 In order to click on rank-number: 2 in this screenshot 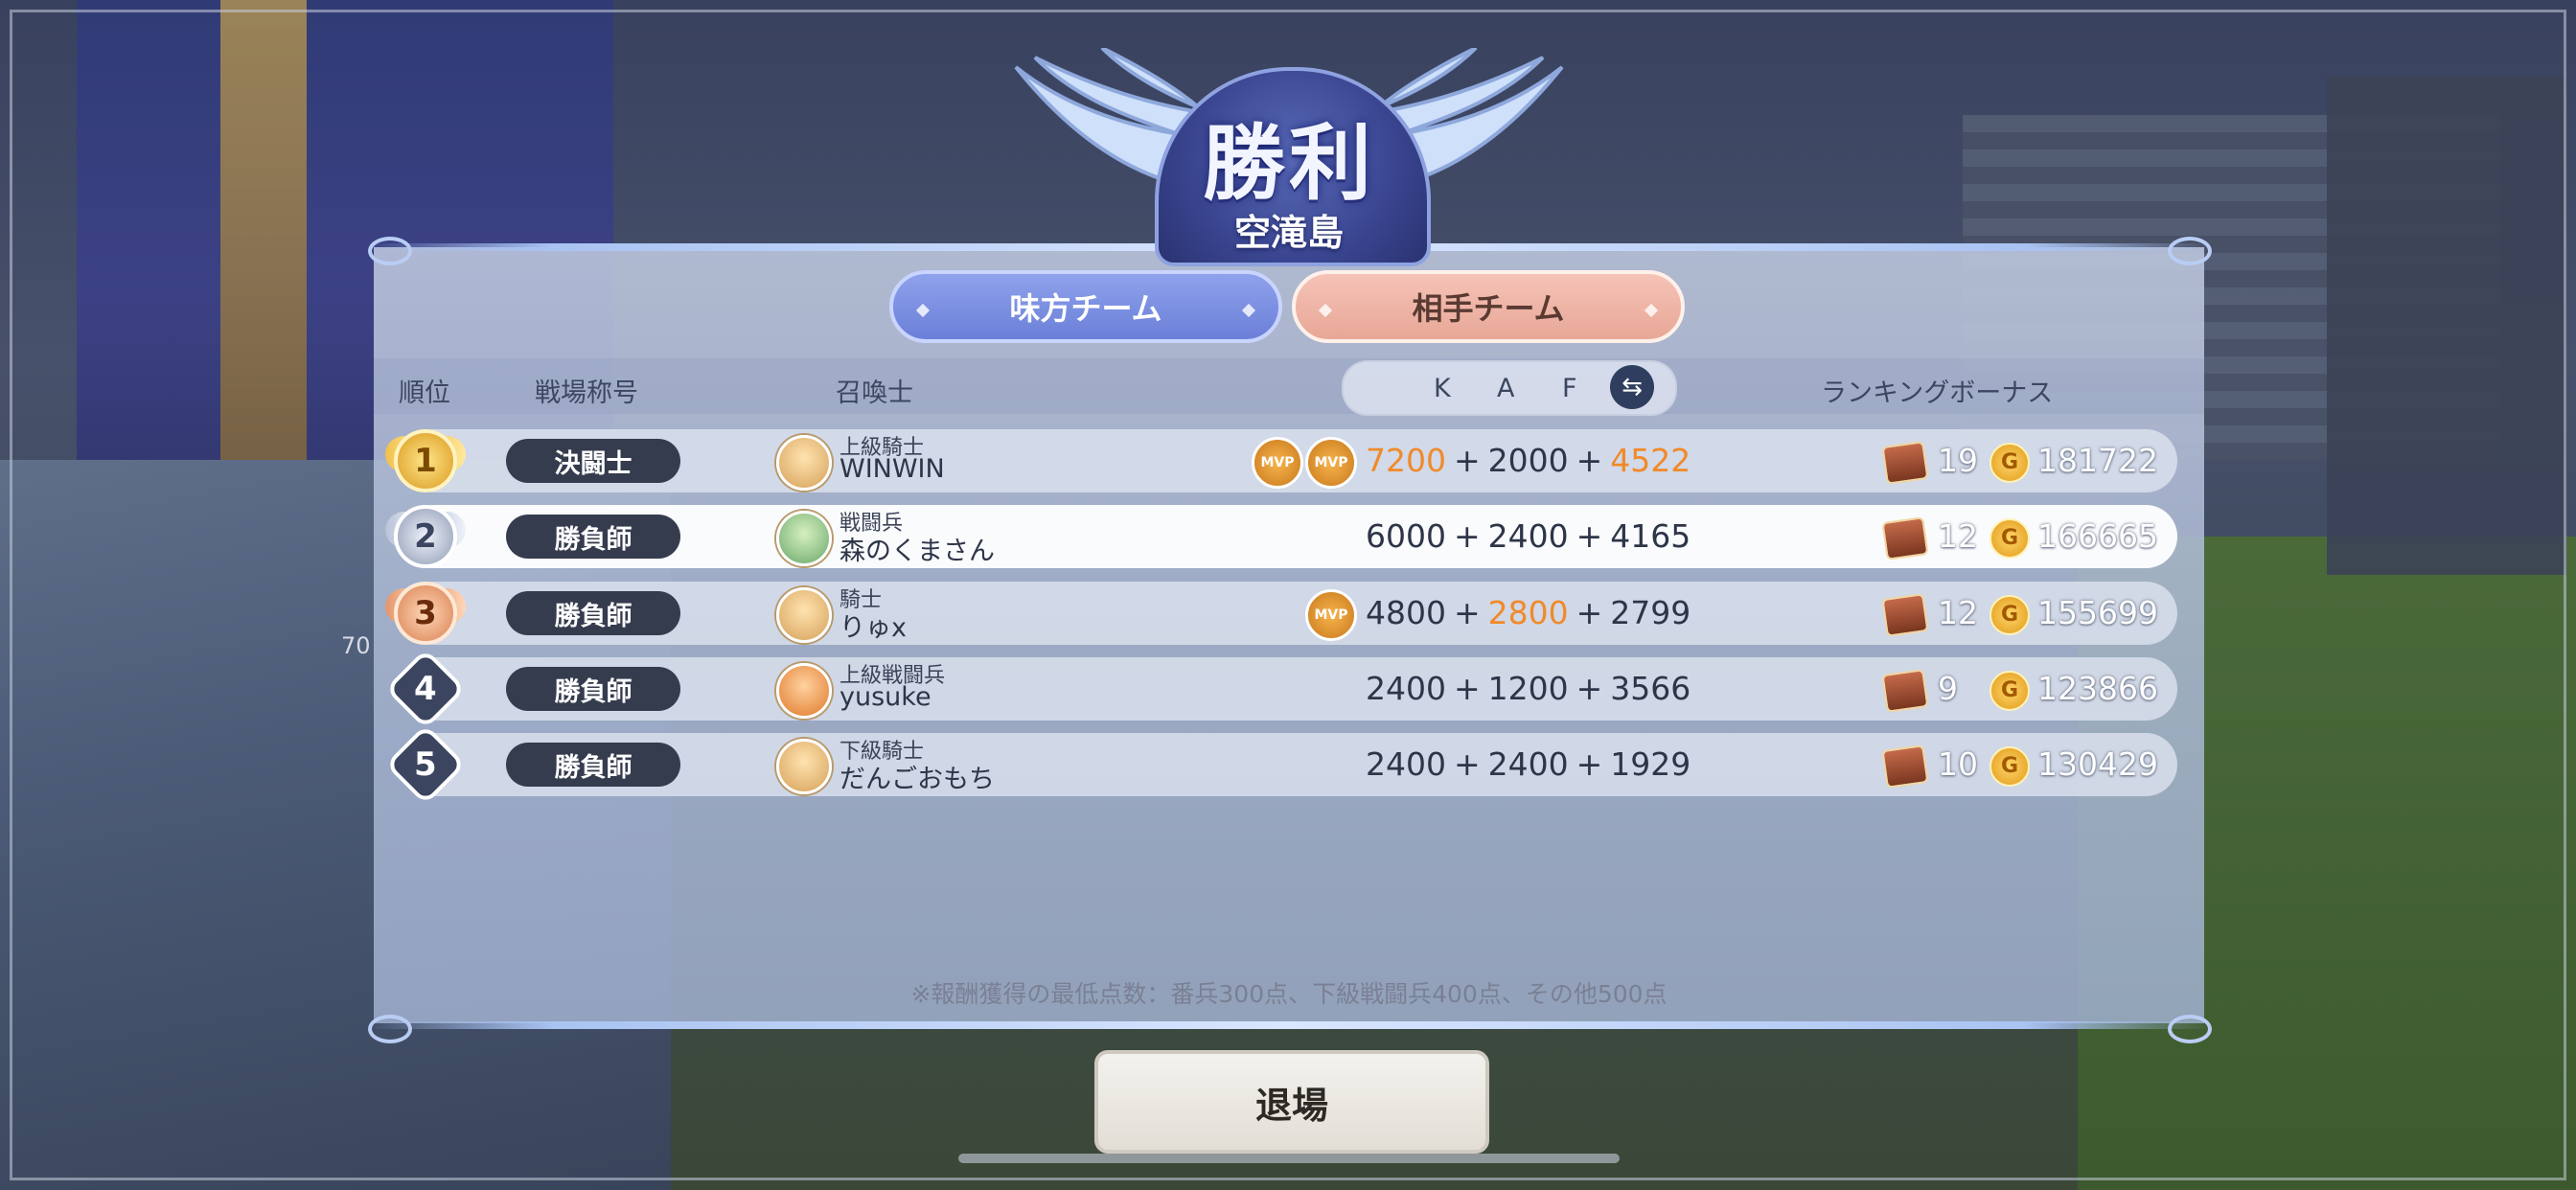, I will do `click(425, 537)`.